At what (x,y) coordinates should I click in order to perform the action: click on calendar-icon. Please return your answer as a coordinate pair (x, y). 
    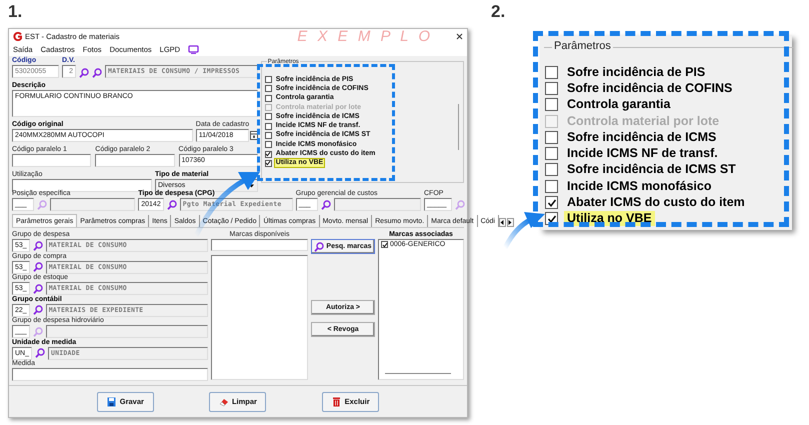
    Looking at the image, I should click on (254, 135).